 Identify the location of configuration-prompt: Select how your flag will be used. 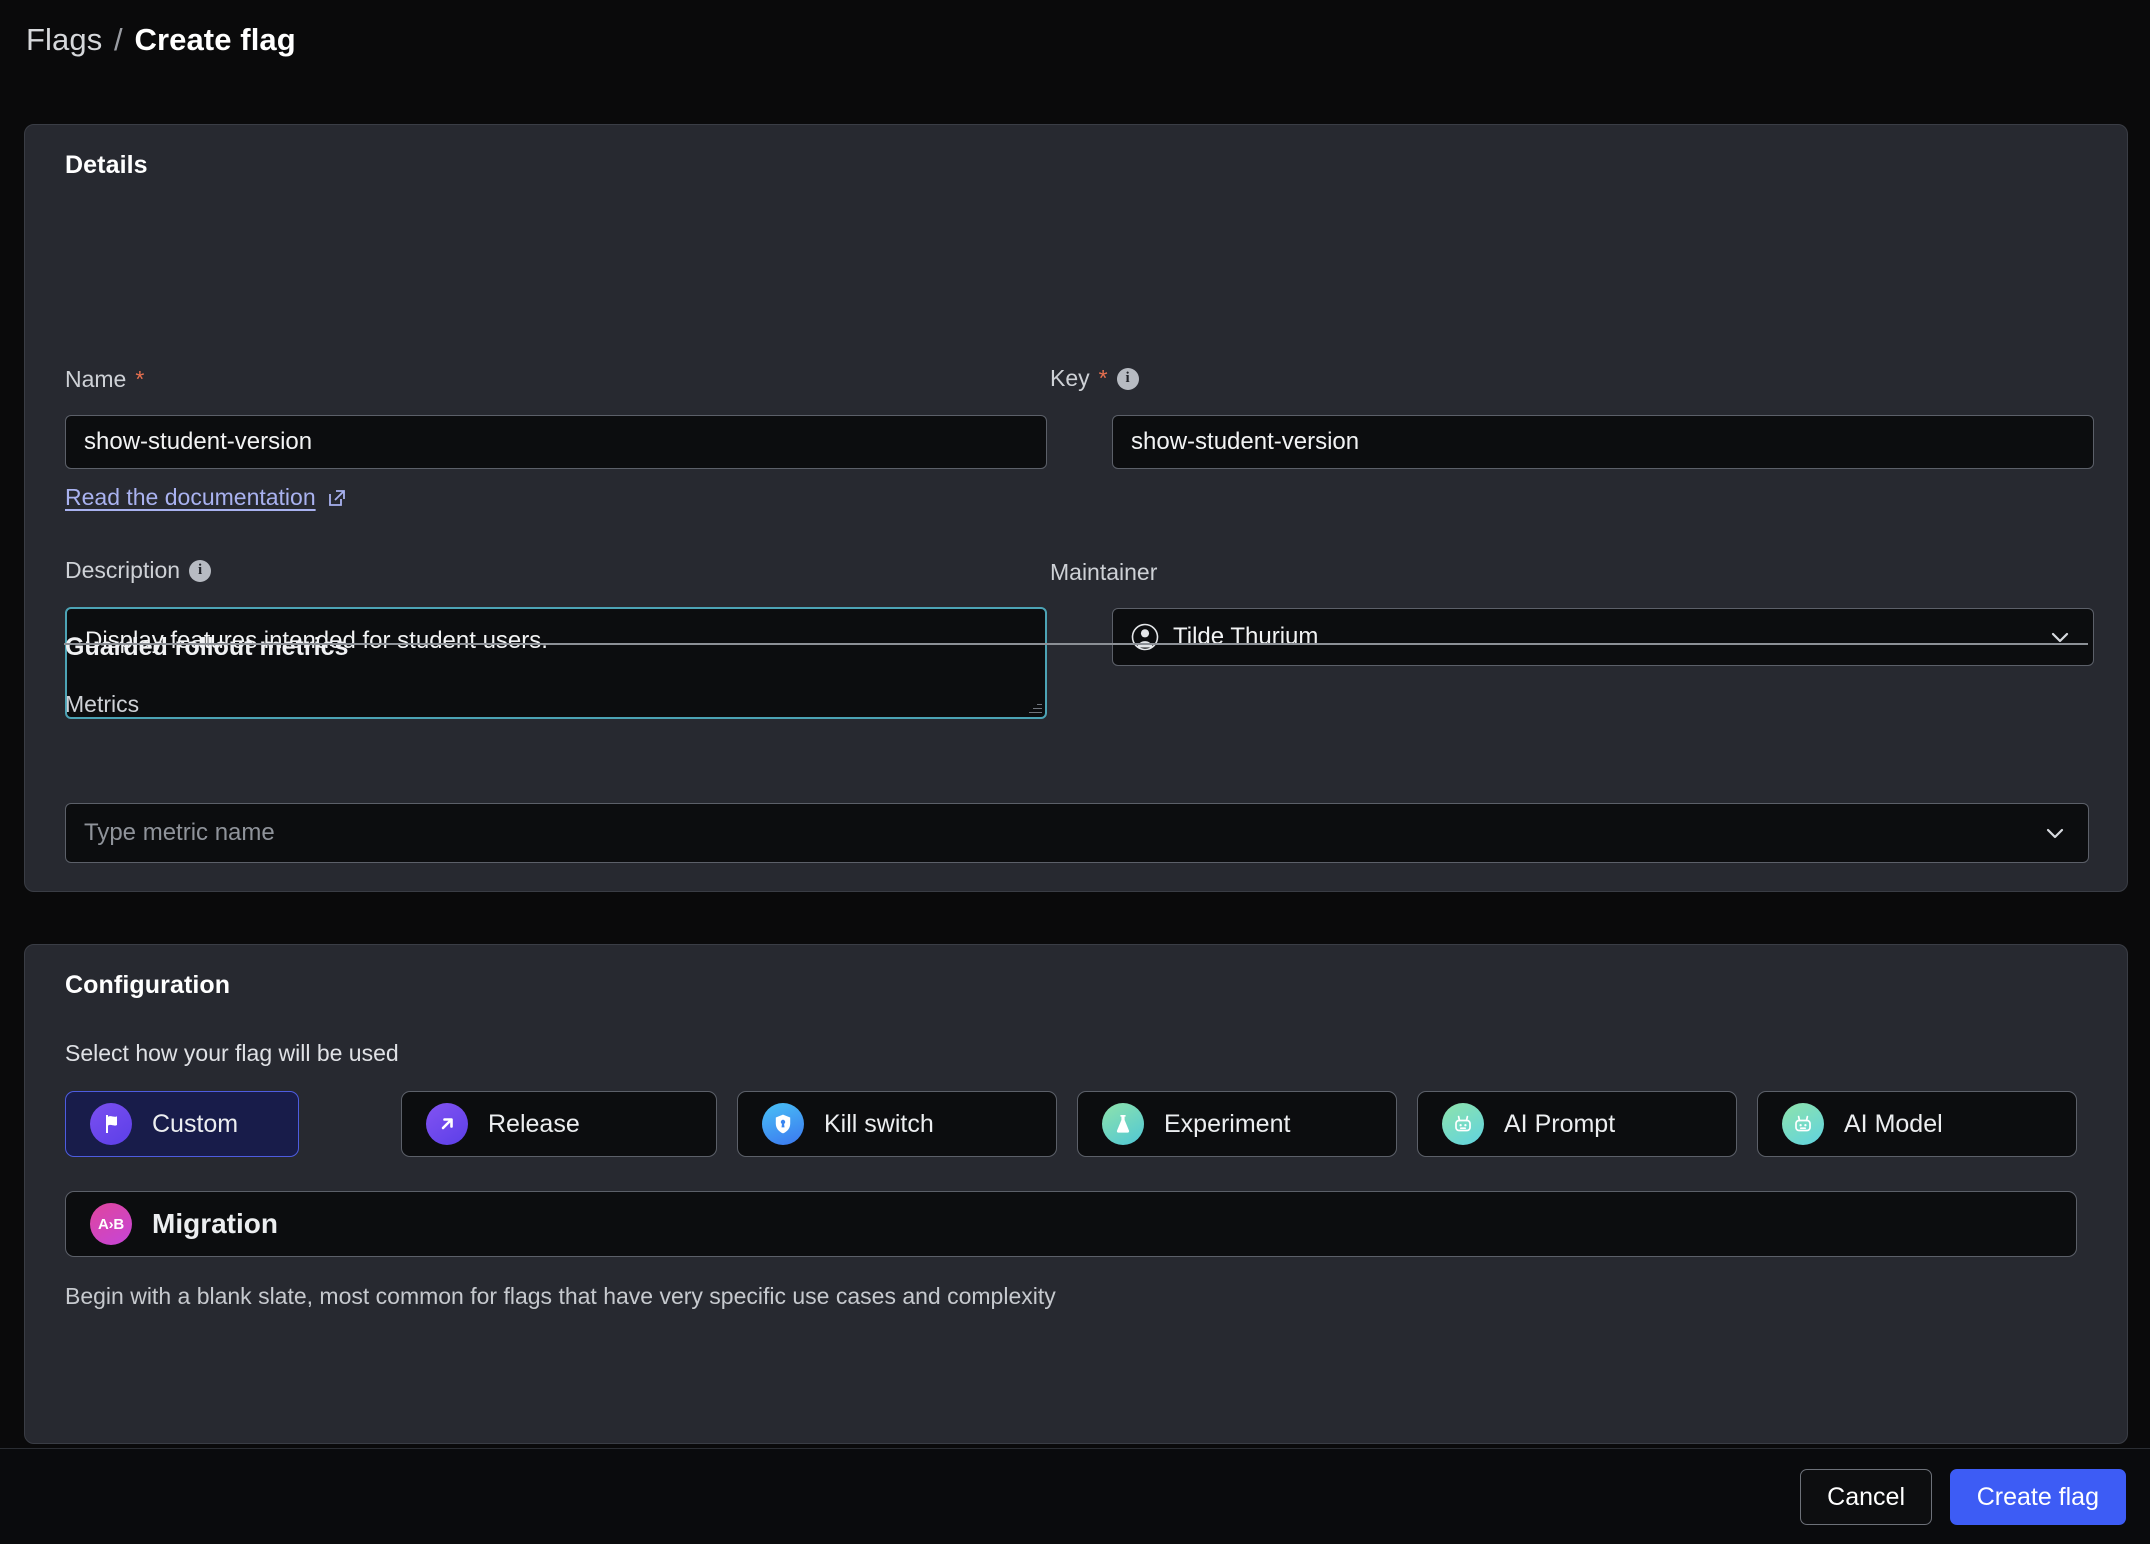
(232, 1053).